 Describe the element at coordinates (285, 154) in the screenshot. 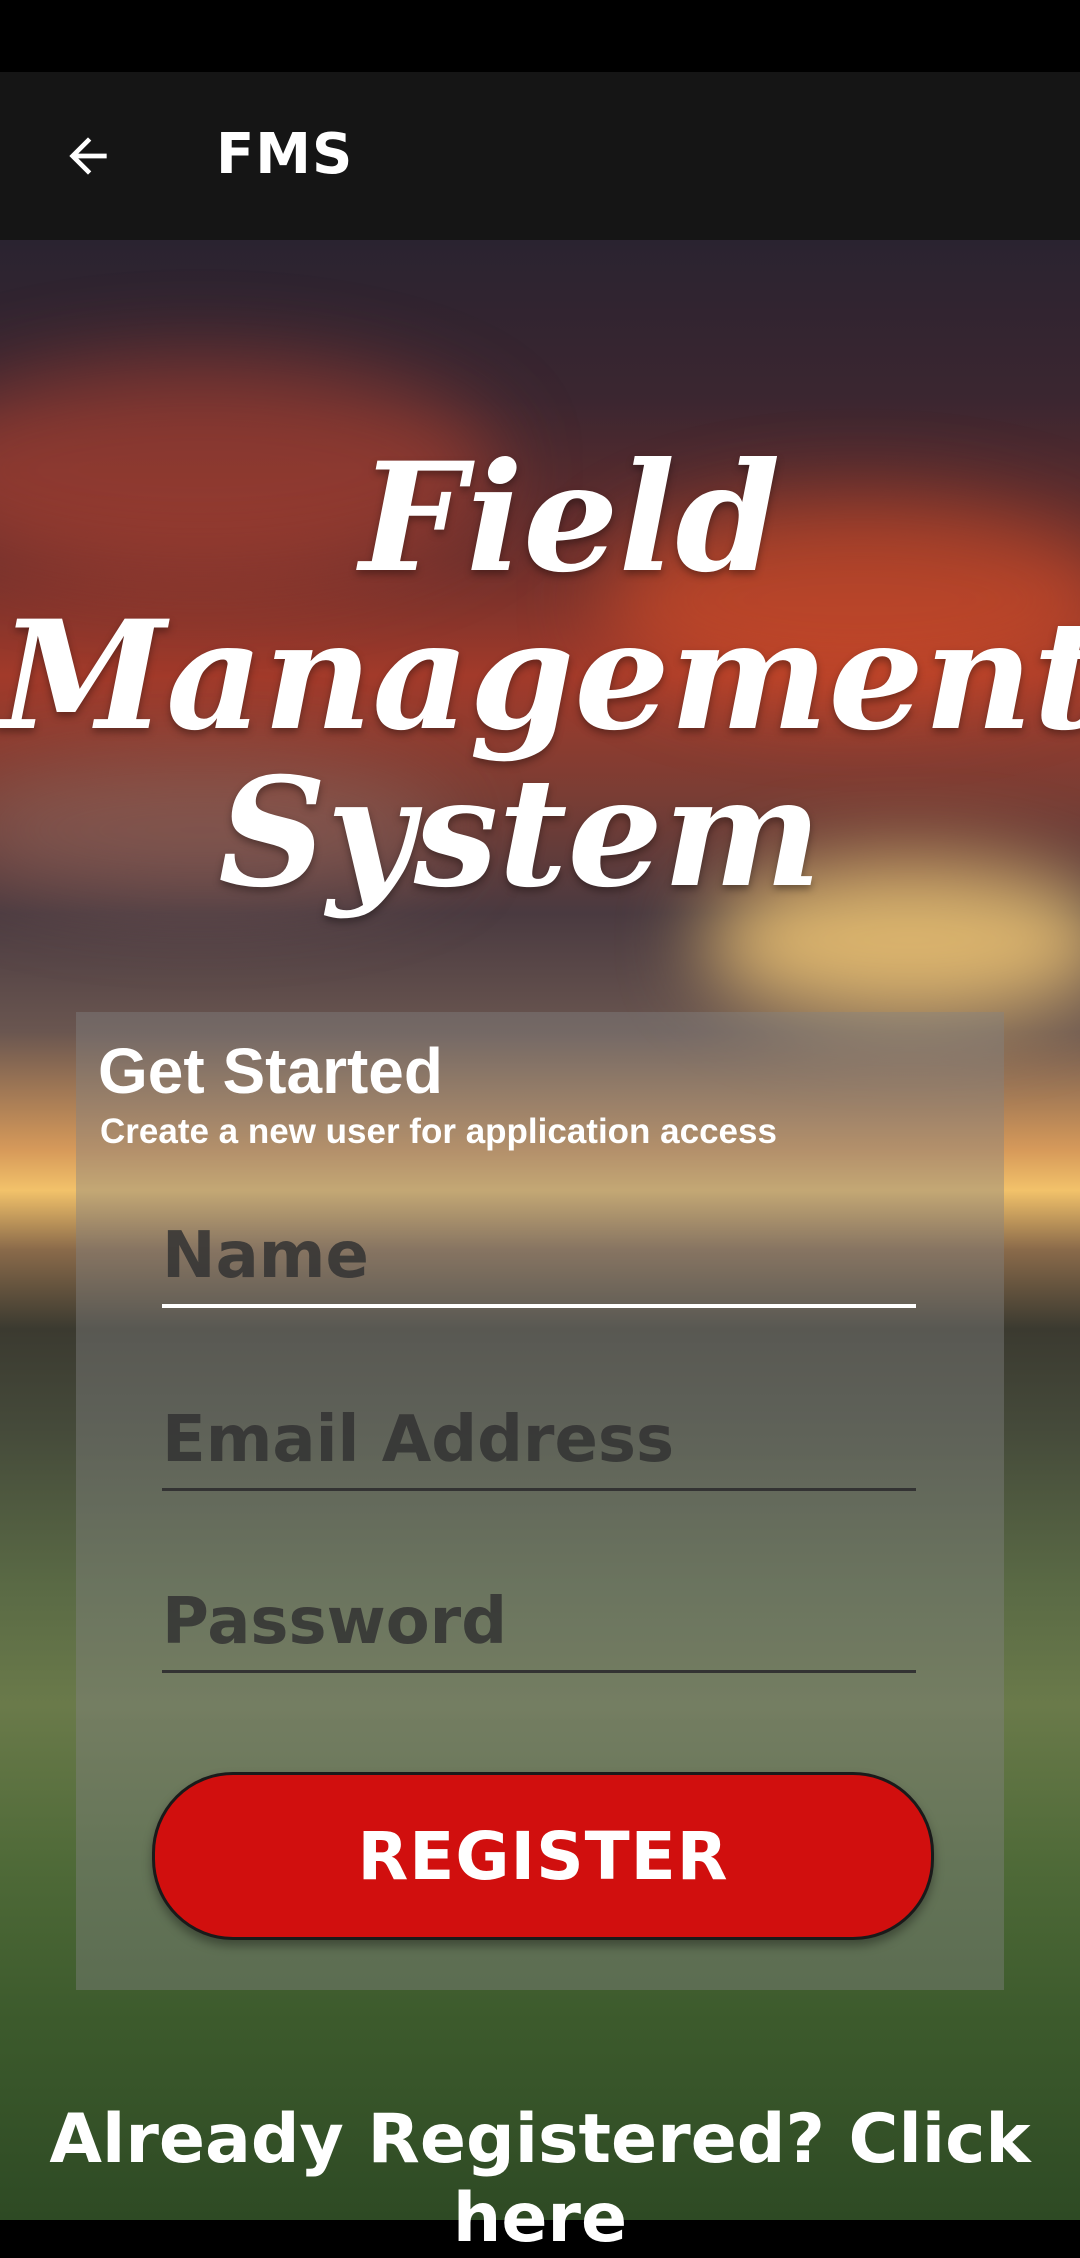

I see `app-title: FMS` at that location.